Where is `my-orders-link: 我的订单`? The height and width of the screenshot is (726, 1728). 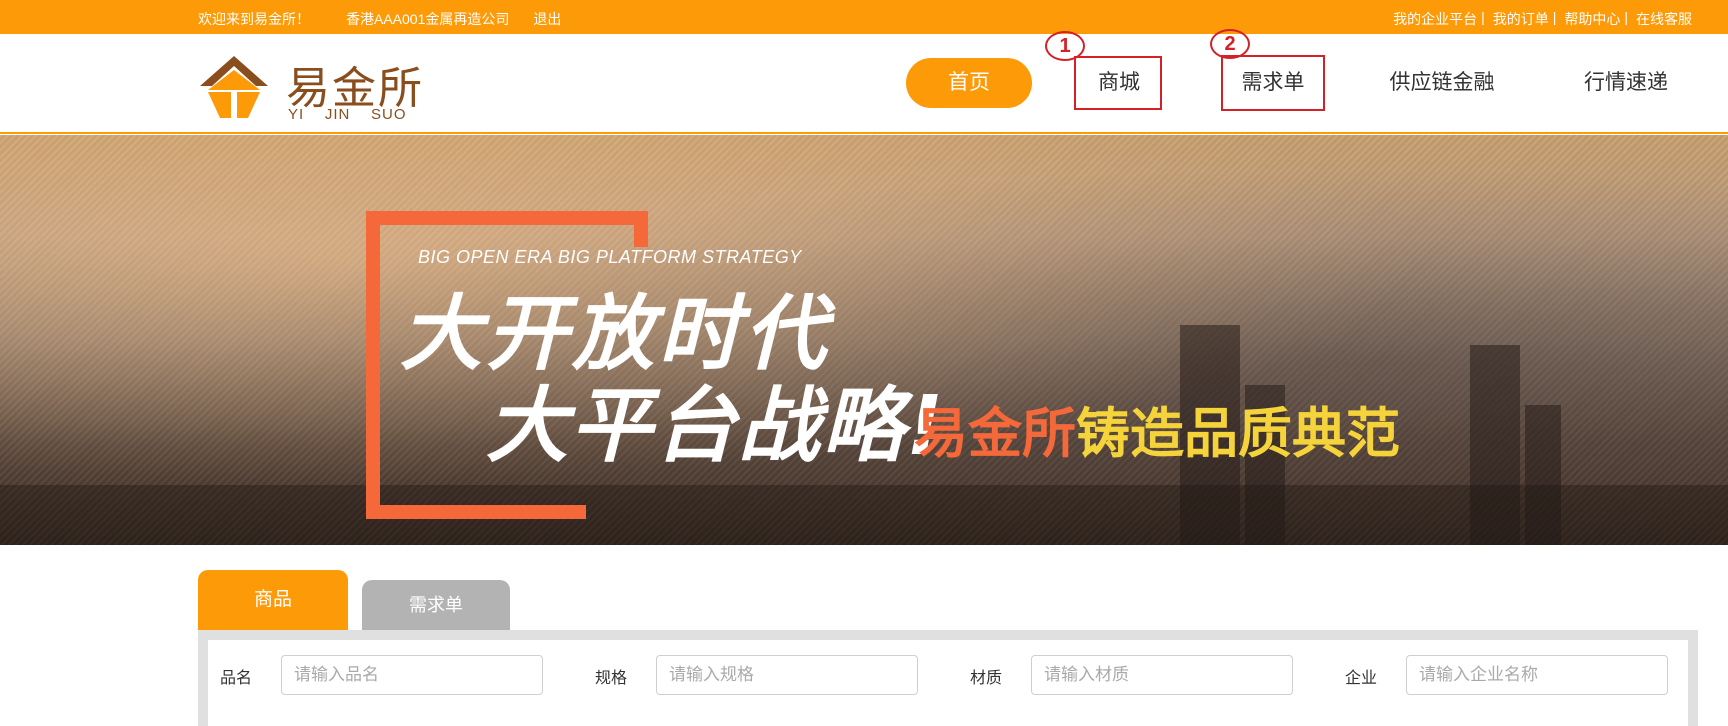 my-orders-link: 我的订单 is located at coordinates (1521, 19).